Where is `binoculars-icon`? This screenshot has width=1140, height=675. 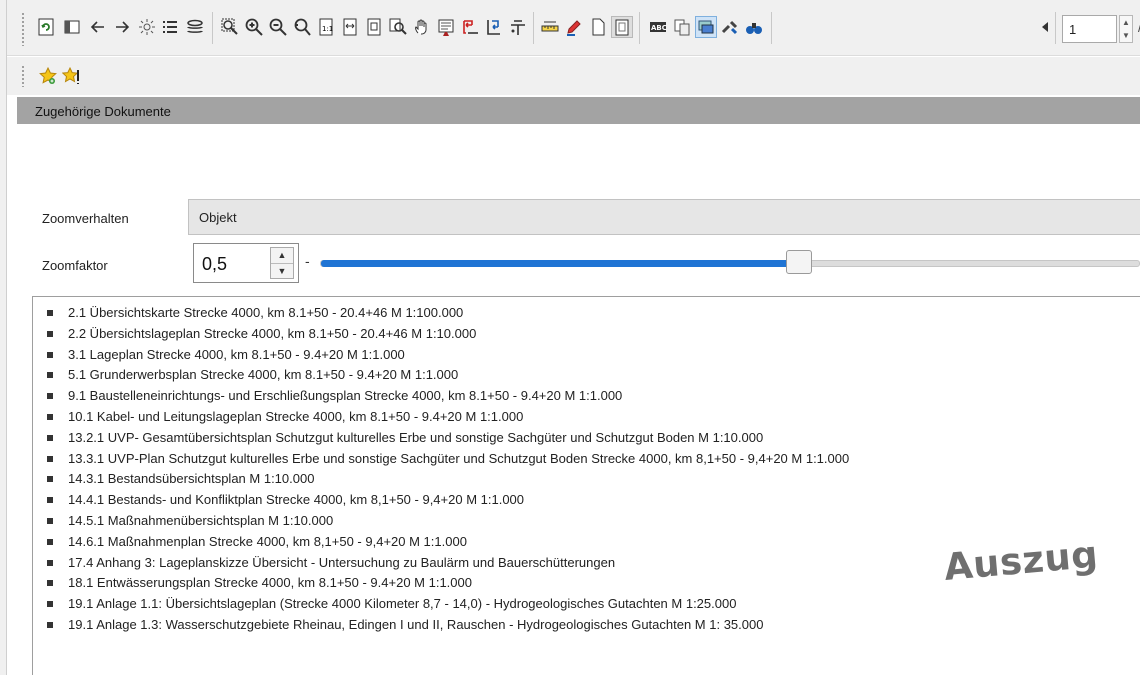 binoculars-icon is located at coordinates (754, 27).